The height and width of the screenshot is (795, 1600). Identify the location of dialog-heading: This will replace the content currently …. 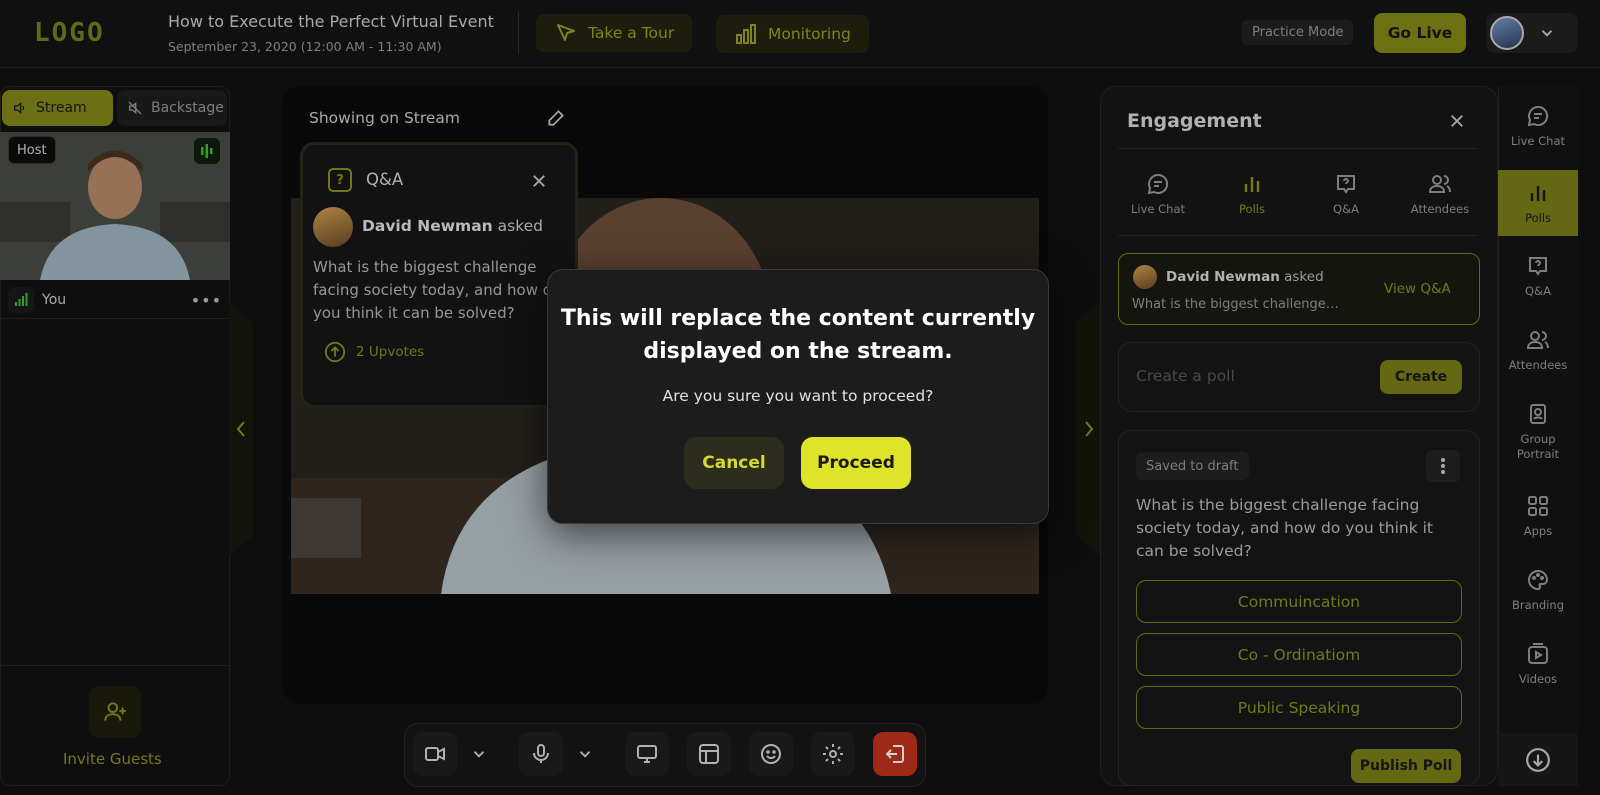
(798, 335).